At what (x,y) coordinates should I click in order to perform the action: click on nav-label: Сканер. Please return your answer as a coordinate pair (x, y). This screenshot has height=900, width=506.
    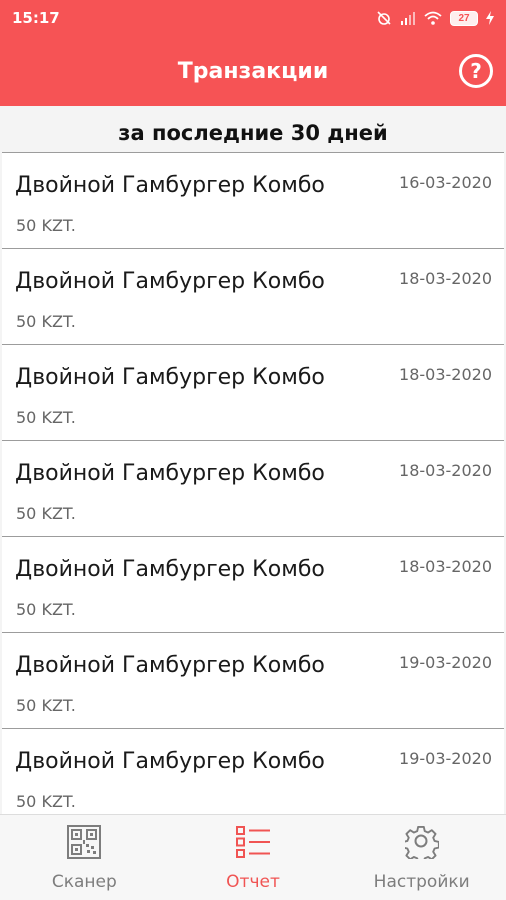
    Looking at the image, I should click on (84, 882).